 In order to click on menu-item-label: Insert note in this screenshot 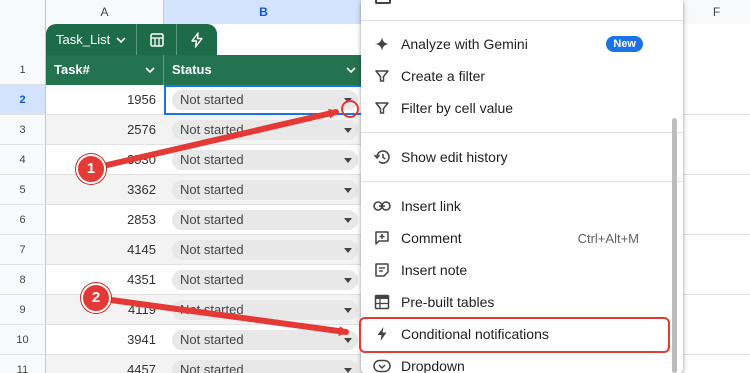, I will do `click(434, 270)`.